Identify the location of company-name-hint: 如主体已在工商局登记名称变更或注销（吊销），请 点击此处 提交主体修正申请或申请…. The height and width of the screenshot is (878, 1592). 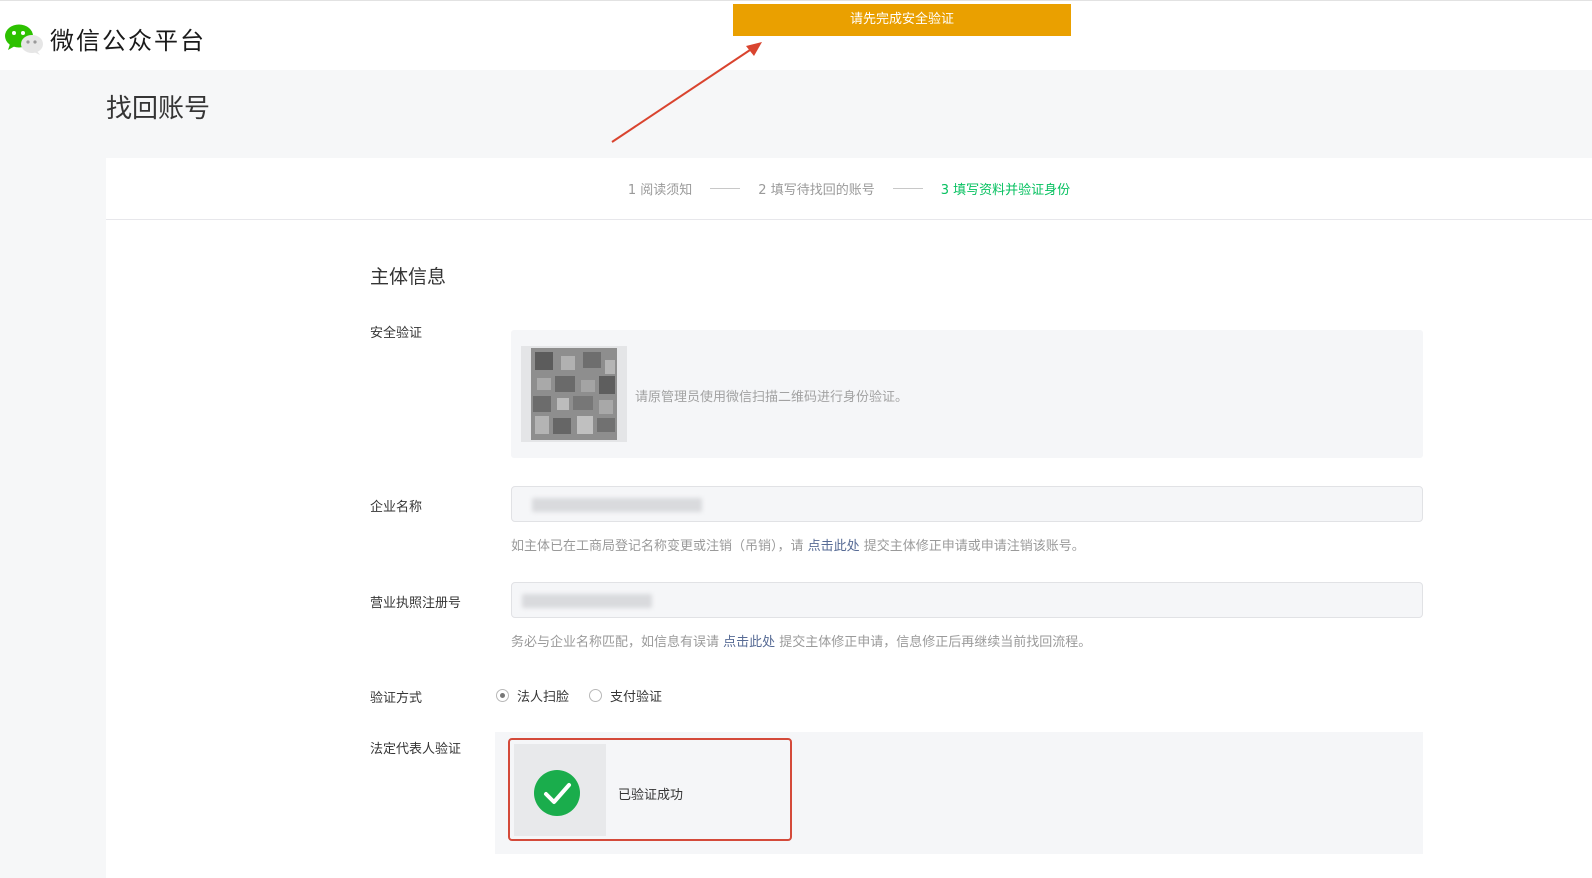
(798, 544).